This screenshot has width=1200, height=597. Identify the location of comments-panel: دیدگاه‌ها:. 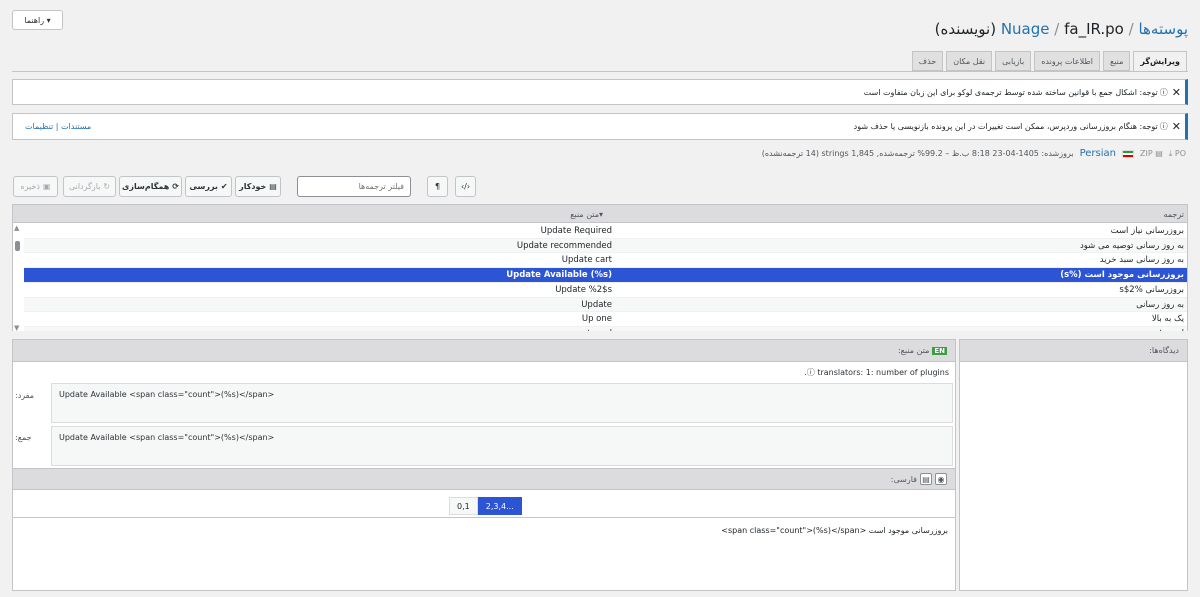
(1073, 465).